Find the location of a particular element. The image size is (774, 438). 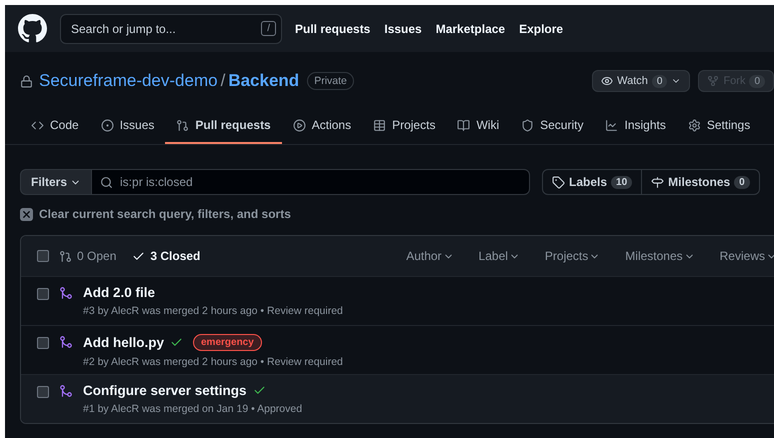

pull-request-title: Add hello.py is located at coordinates (123, 342).